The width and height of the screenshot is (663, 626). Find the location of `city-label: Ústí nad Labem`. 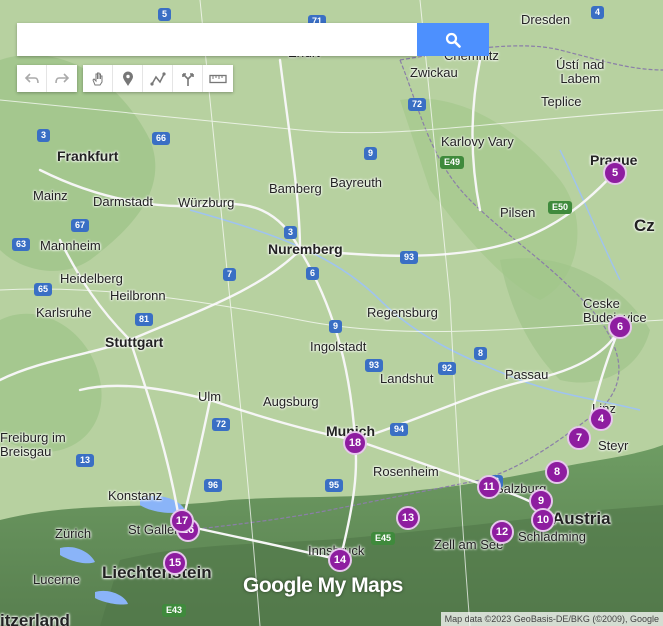

city-label: Ústí nad Labem is located at coordinates (580, 71).